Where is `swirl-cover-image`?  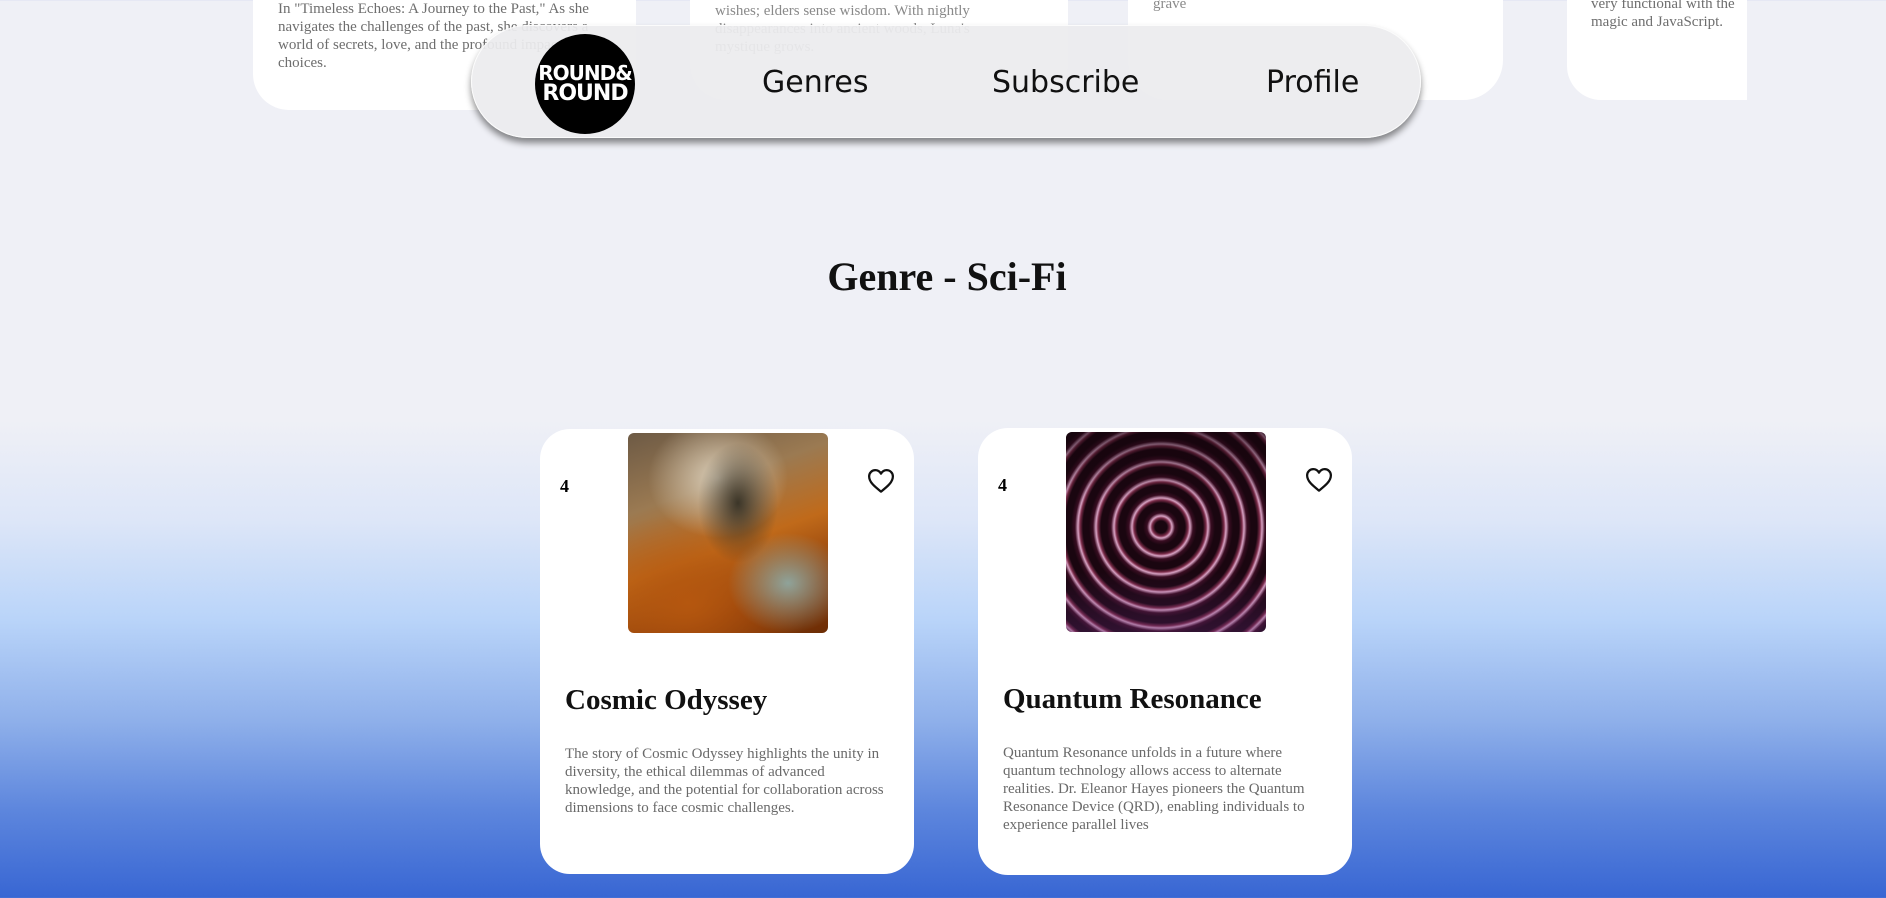
swirl-cover-image is located at coordinates (1166, 532).